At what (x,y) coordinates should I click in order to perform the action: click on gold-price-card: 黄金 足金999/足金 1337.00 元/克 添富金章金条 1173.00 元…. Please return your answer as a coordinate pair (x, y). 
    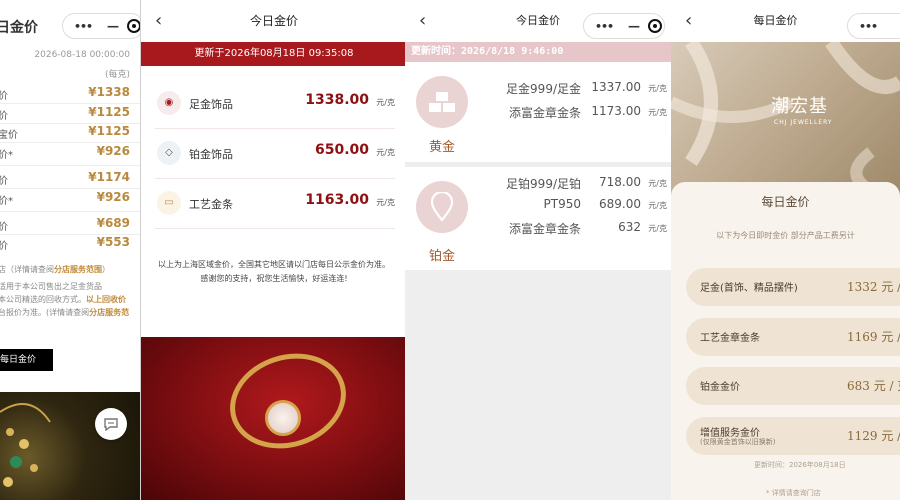
    Looking at the image, I should click on (538, 112).